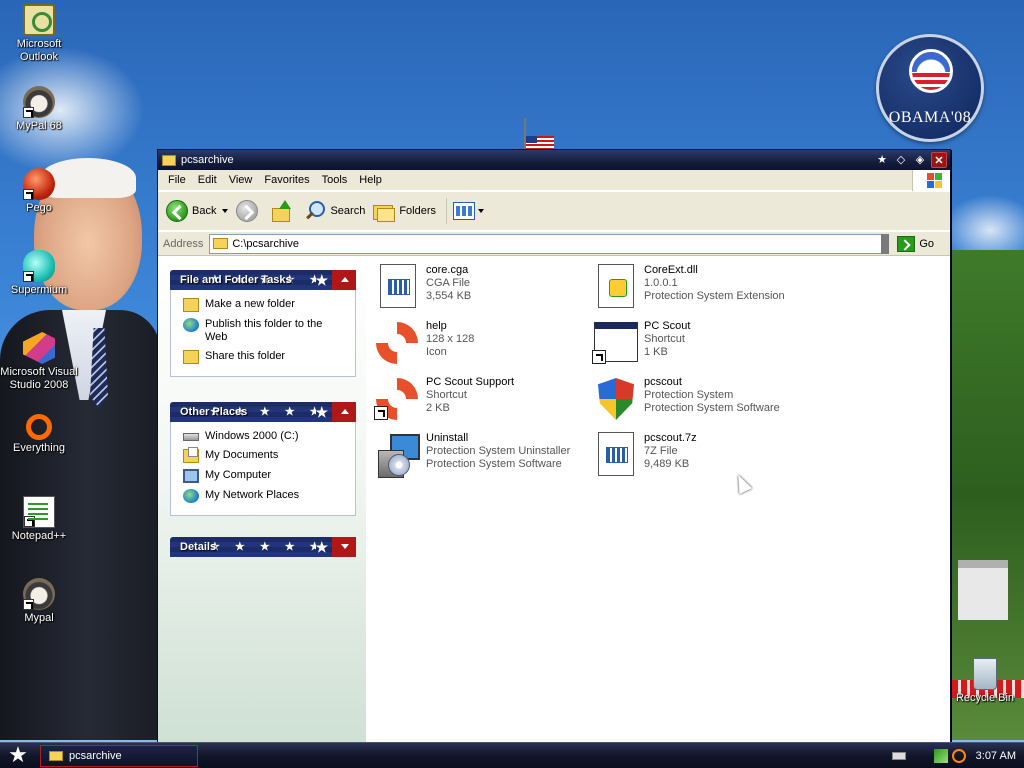 This screenshot has width=1024, height=768. What do you see at coordinates (177, 180) in the screenshot?
I see `menu-file: File` at bounding box center [177, 180].